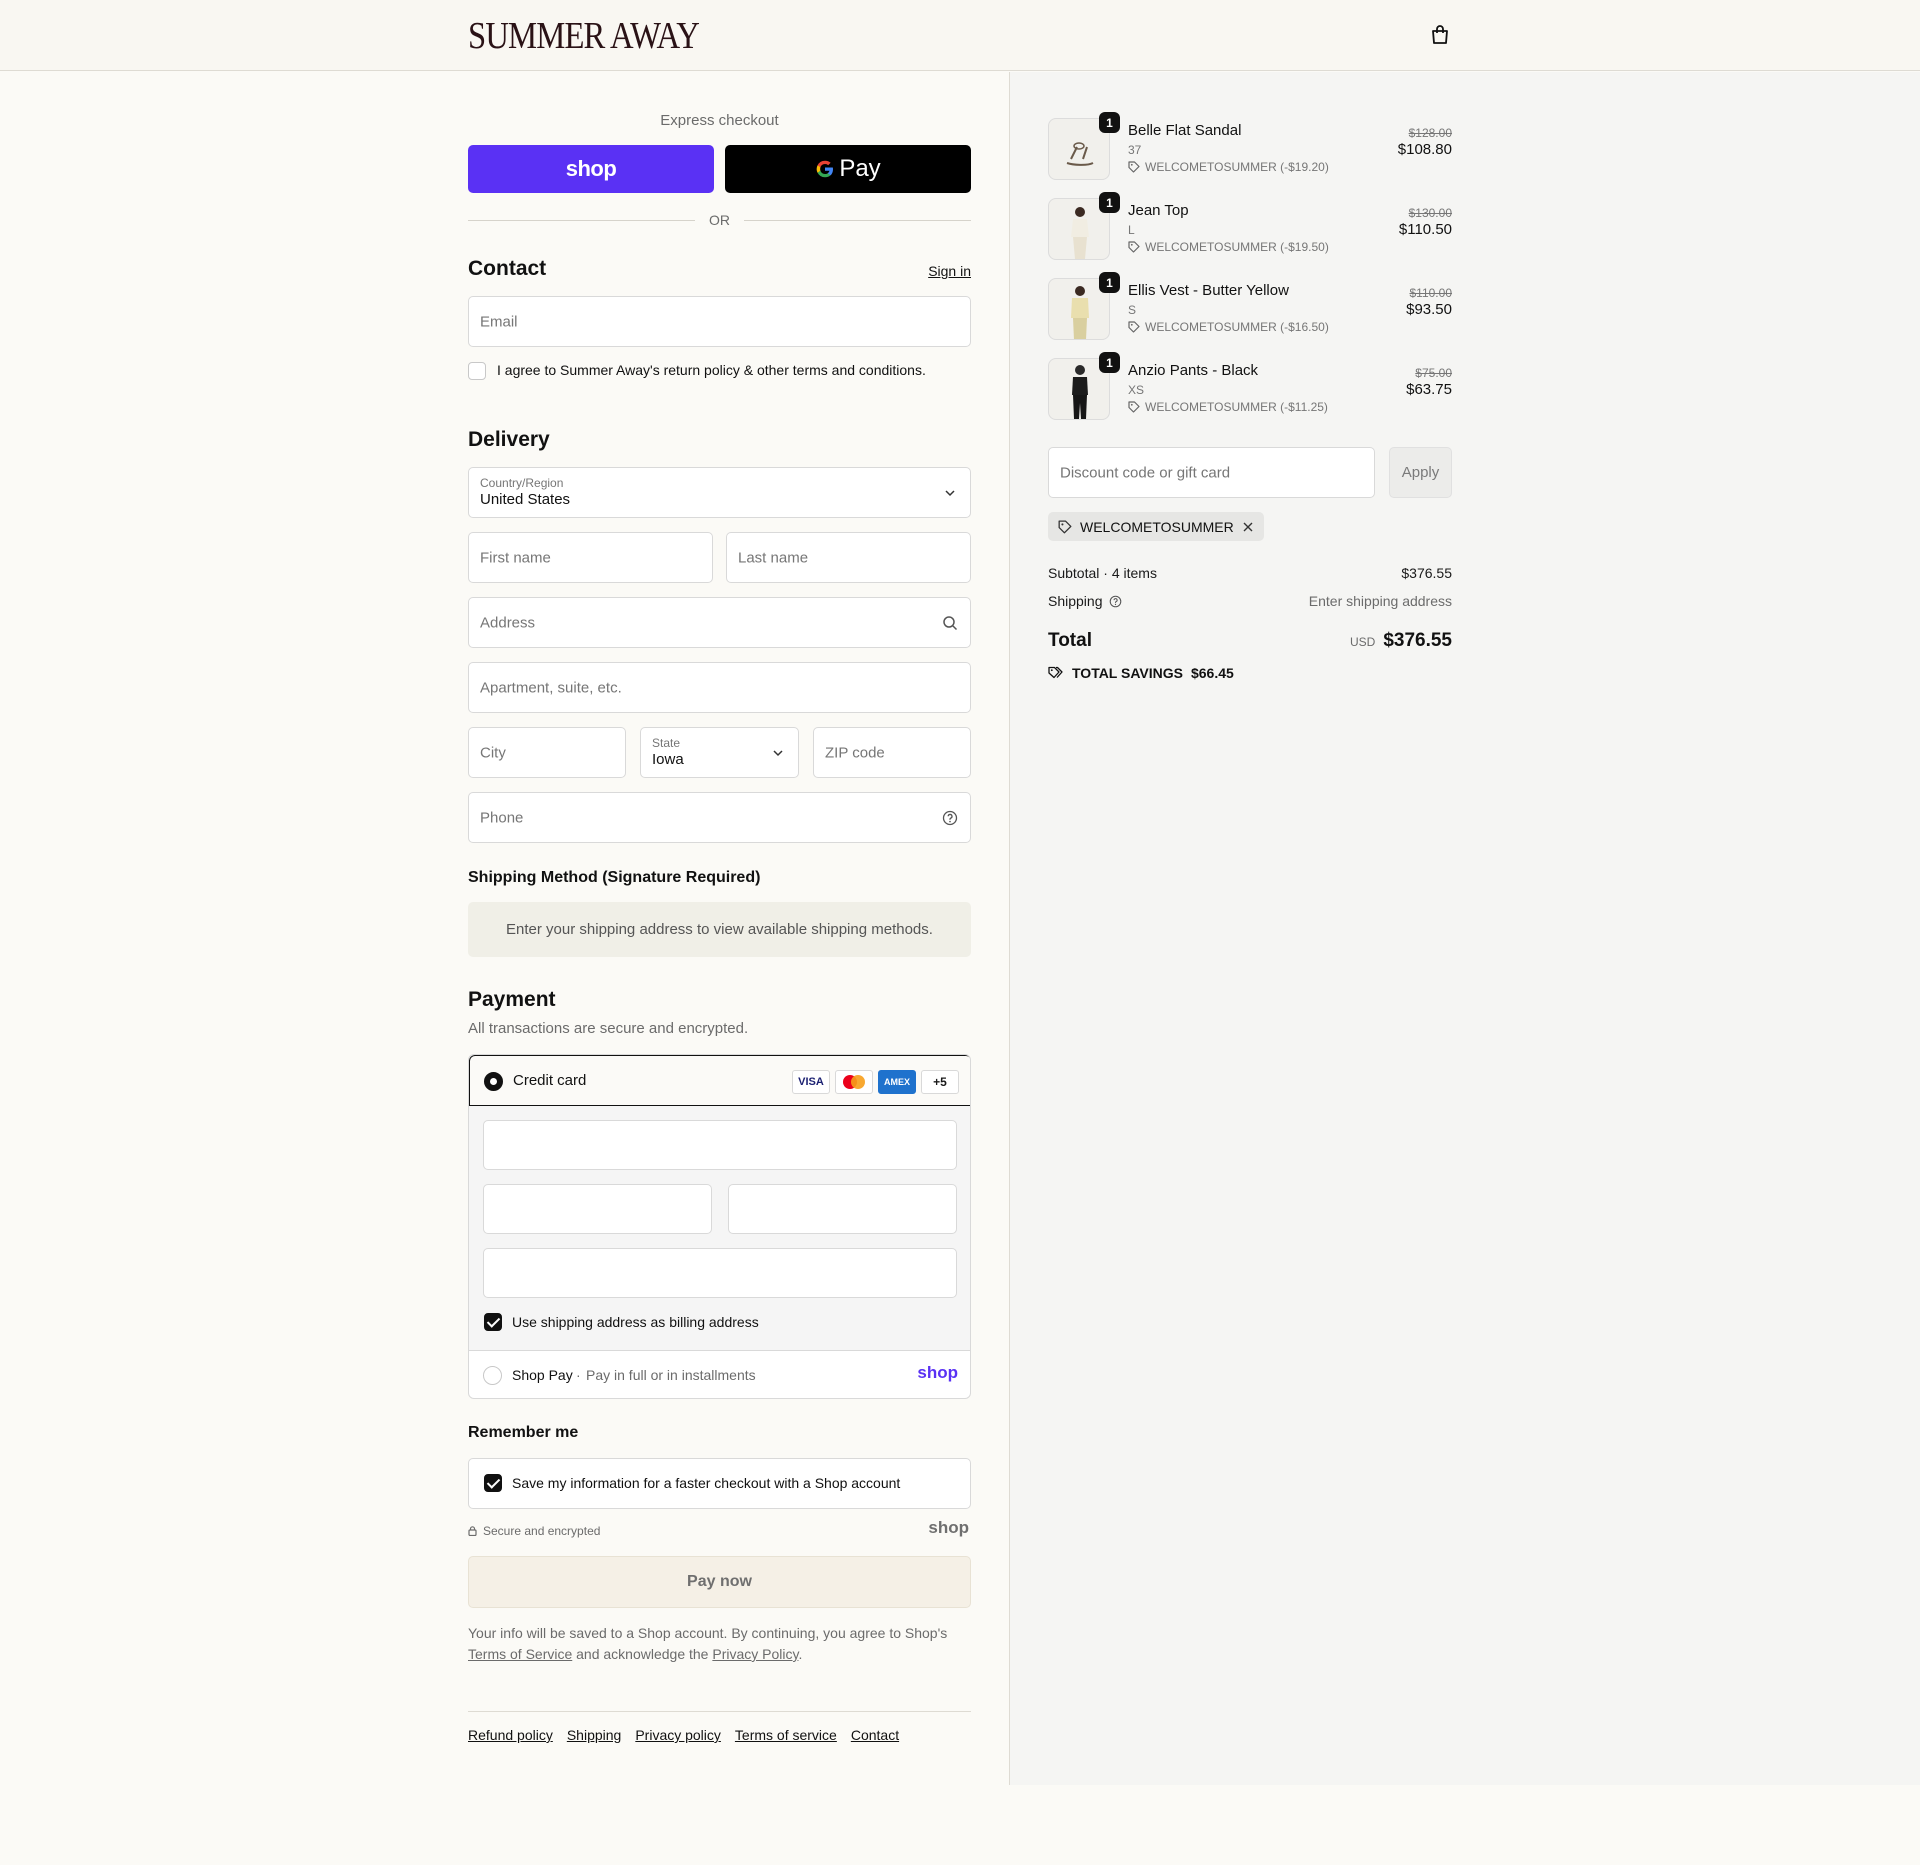 Image resolution: width=1920 pixels, height=1865 pixels. What do you see at coordinates (1248, 527) in the screenshot?
I see `close-icon` at bounding box center [1248, 527].